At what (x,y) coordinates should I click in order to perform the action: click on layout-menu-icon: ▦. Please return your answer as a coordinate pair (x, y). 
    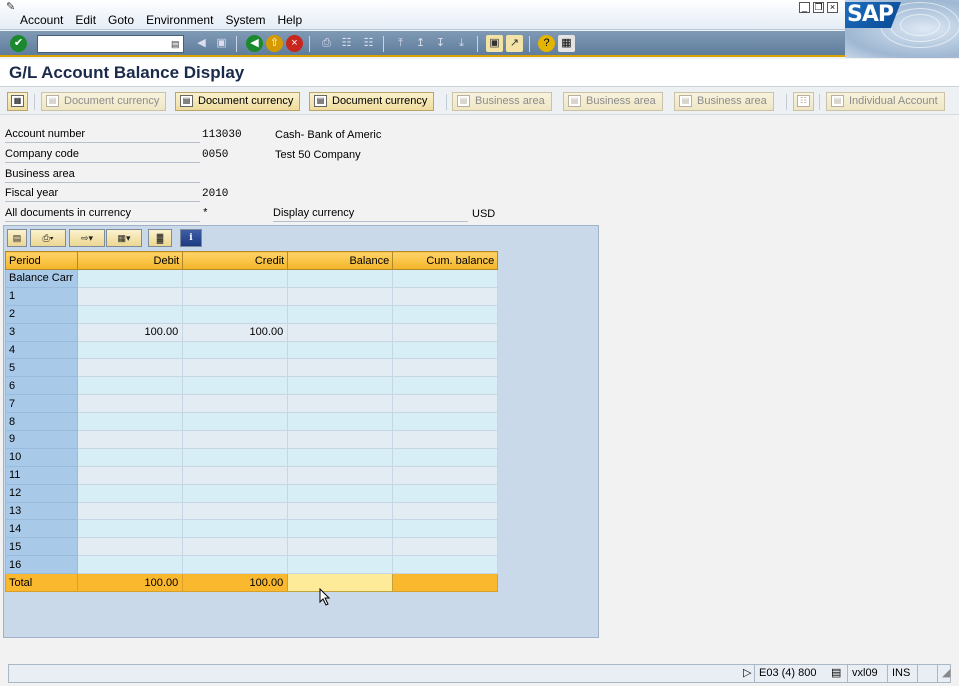
    Looking at the image, I should click on (566, 43).